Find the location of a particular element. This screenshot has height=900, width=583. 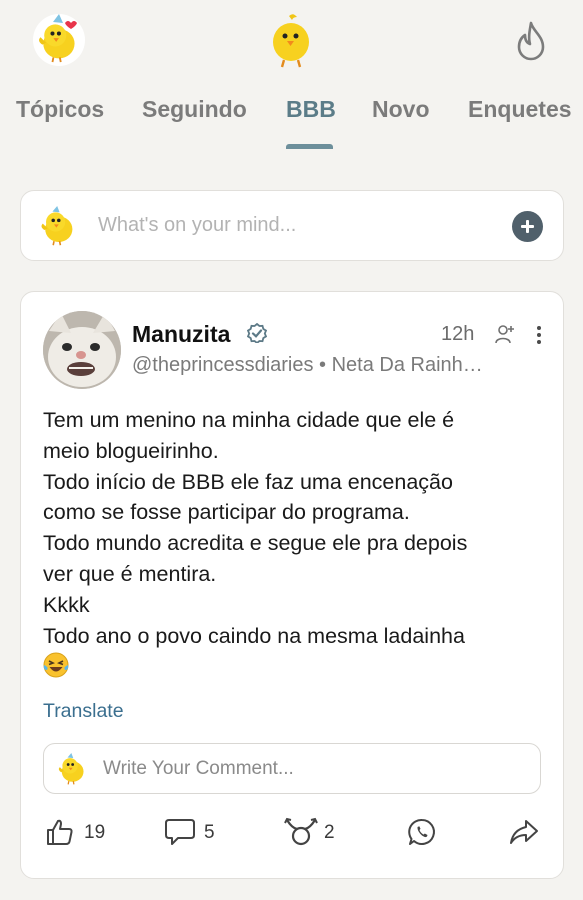

tab-enquetes: Enquetes is located at coordinates (520, 109).